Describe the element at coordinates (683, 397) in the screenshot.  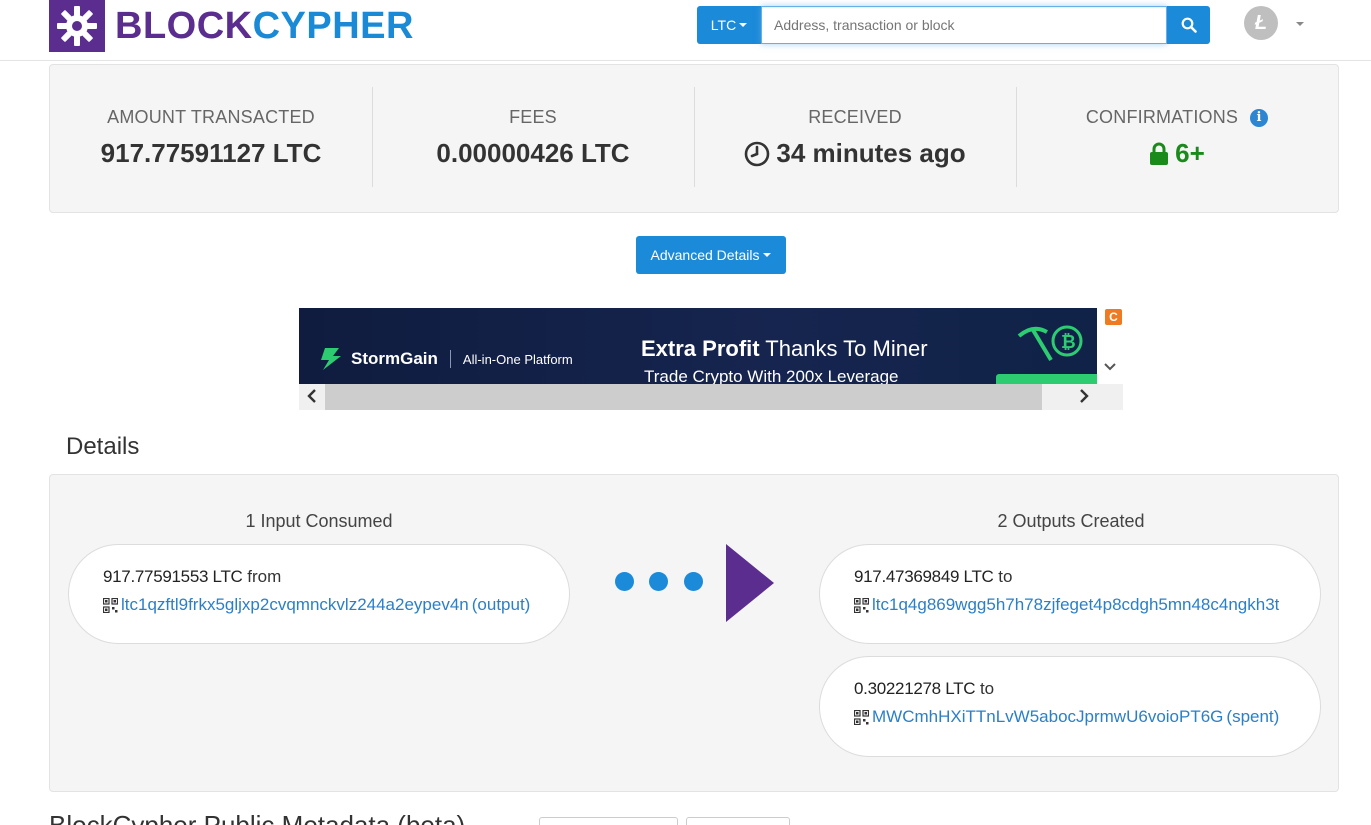
I see `ad-scrollbar-thumb` at that location.